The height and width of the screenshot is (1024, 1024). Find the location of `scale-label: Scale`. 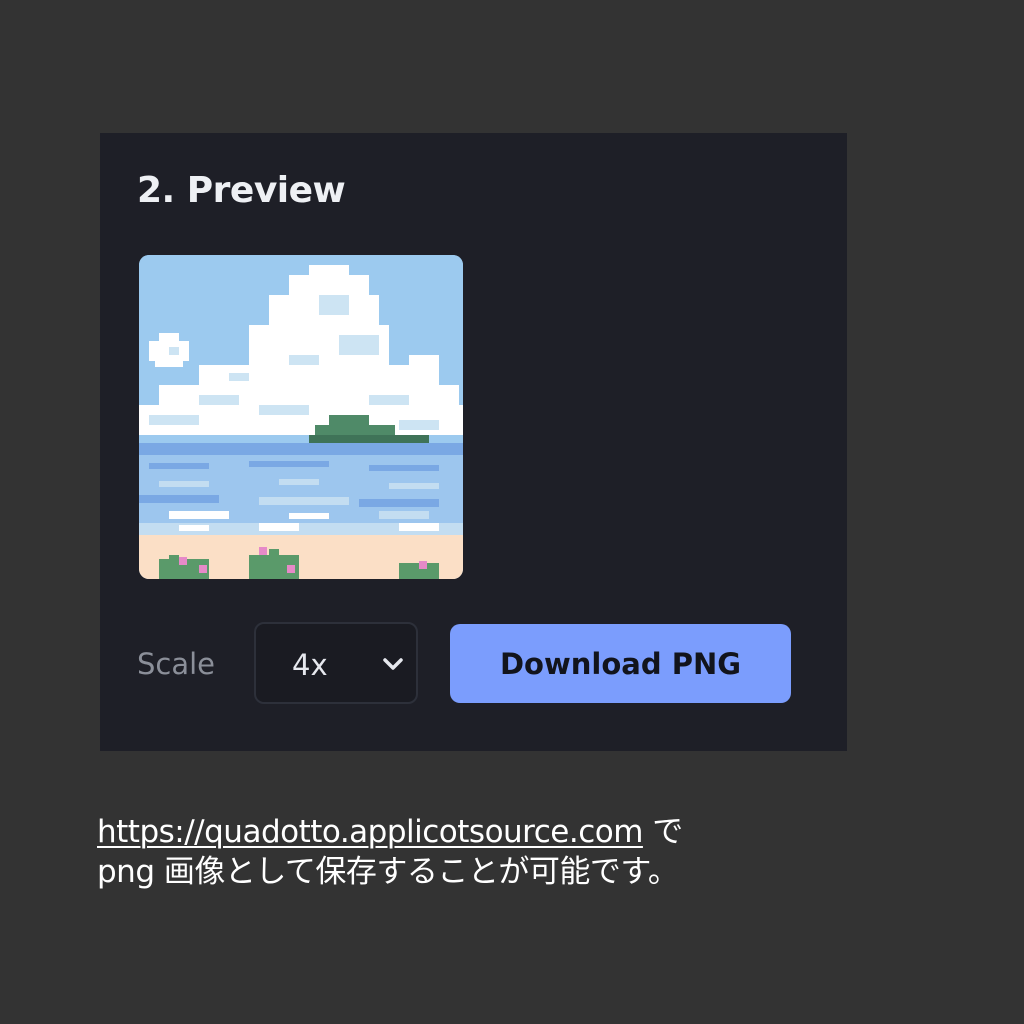

scale-label: Scale is located at coordinates (176, 664).